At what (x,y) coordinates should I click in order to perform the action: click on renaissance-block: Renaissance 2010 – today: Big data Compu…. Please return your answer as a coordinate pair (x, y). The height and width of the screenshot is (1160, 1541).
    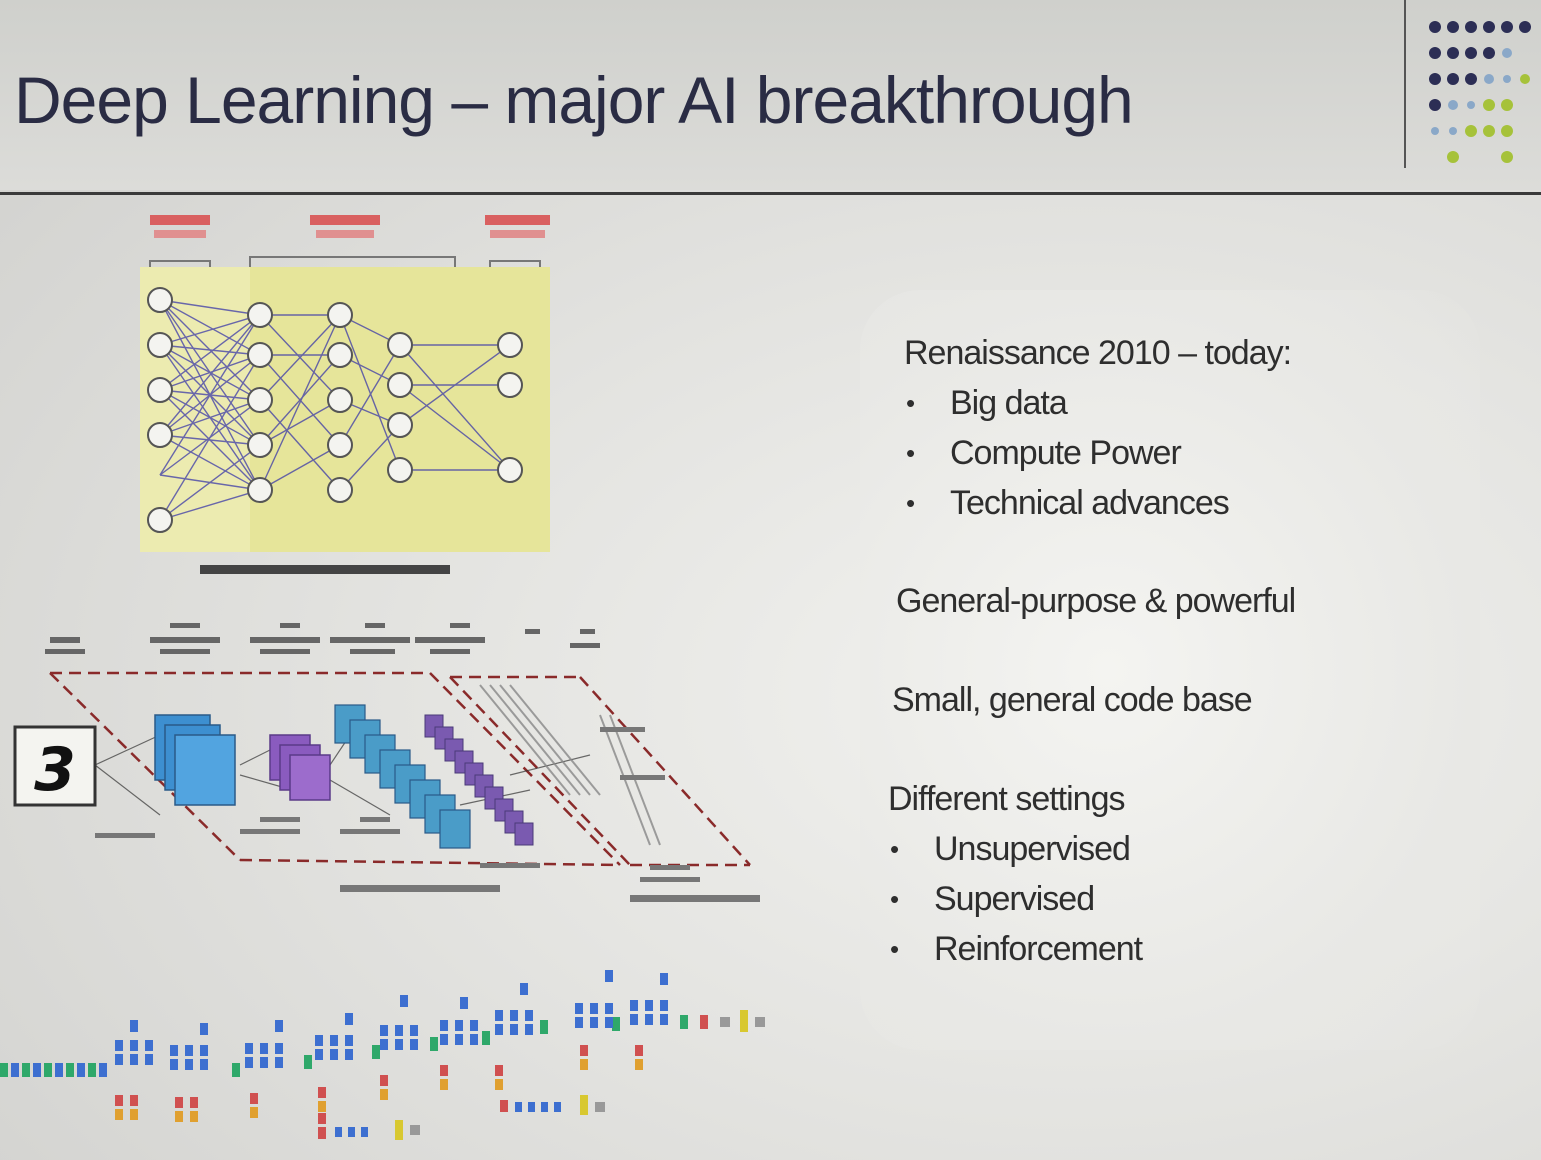
    Looking at the image, I should click on (1098, 428).